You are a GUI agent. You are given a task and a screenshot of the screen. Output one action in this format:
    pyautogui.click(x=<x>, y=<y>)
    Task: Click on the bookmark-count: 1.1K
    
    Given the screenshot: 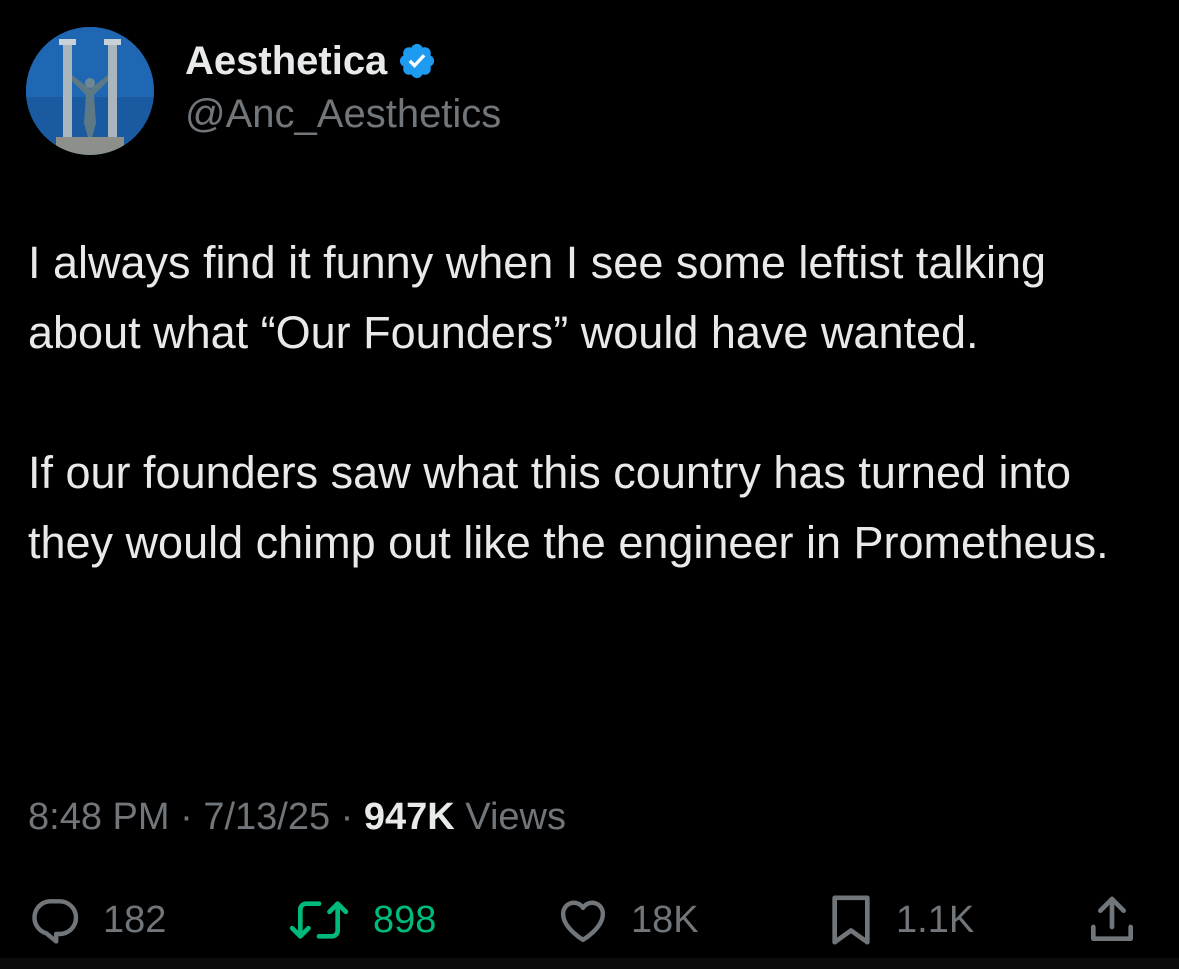 What is the action you would take?
    pyautogui.click(x=935, y=920)
    